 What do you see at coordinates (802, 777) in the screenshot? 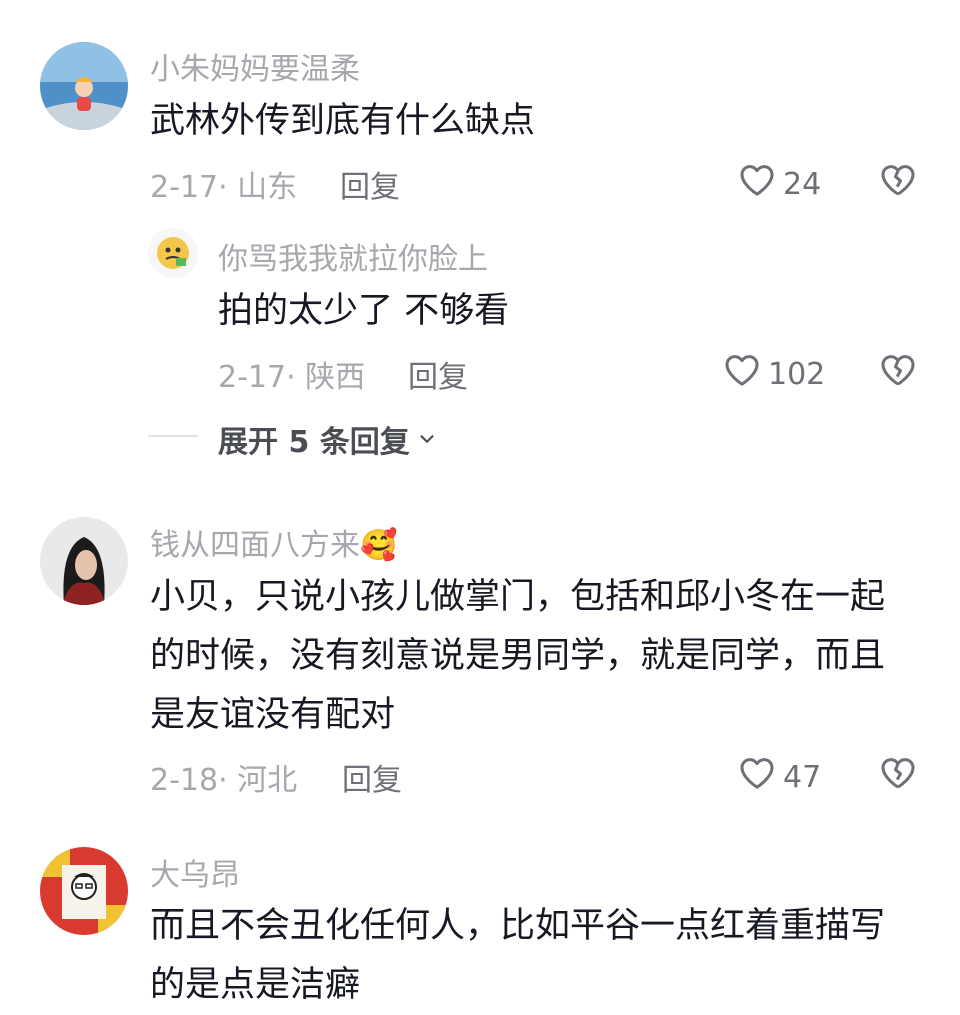
I see `like-count: 47` at bounding box center [802, 777].